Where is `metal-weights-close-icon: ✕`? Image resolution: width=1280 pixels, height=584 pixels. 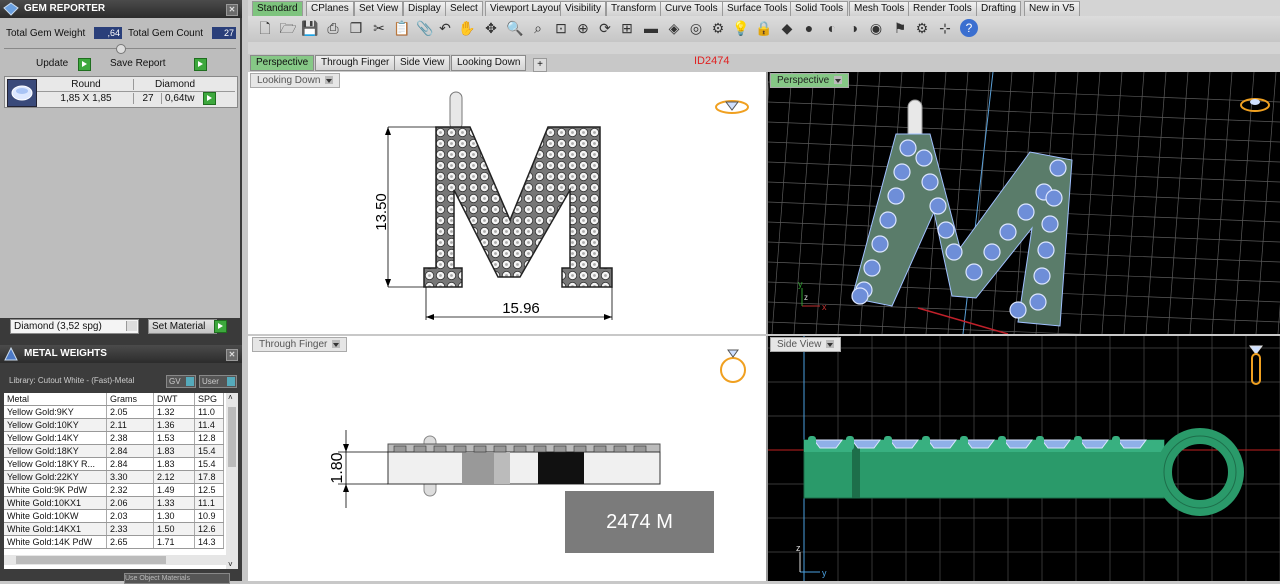 metal-weights-close-icon: ✕ is located at coordinates (232, 355).